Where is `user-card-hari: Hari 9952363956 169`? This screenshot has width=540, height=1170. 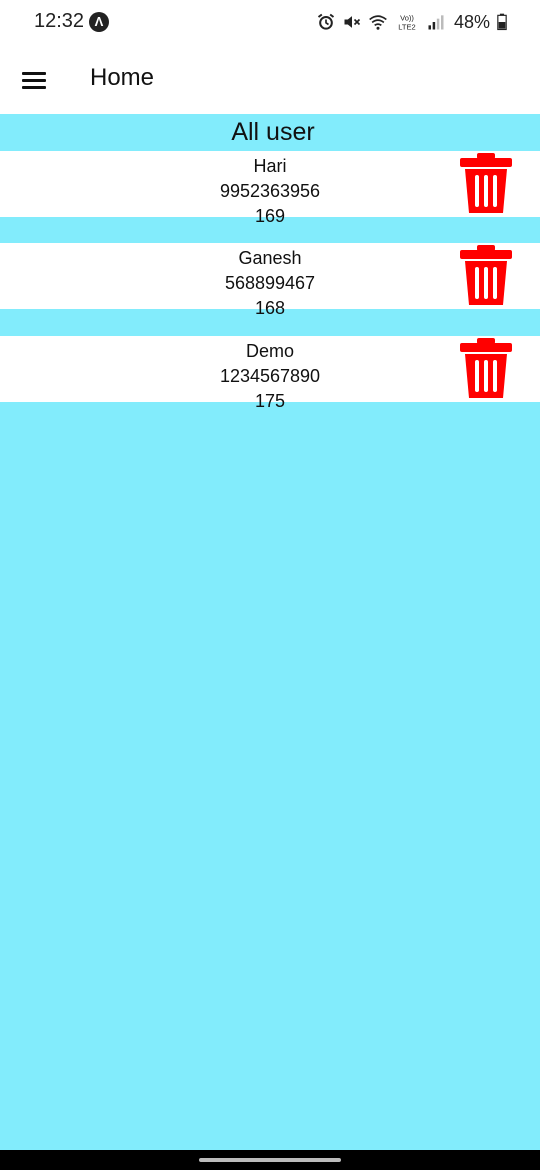 user-card-hari: Hari 9952363956 169 is located at coordinates (270, 188).